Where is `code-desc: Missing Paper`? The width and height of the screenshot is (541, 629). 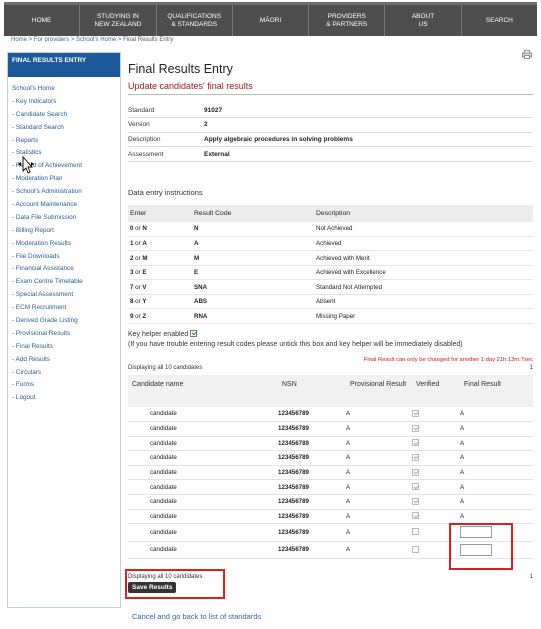
code-desc: Missing Paper is located at coordinates (423, 316).